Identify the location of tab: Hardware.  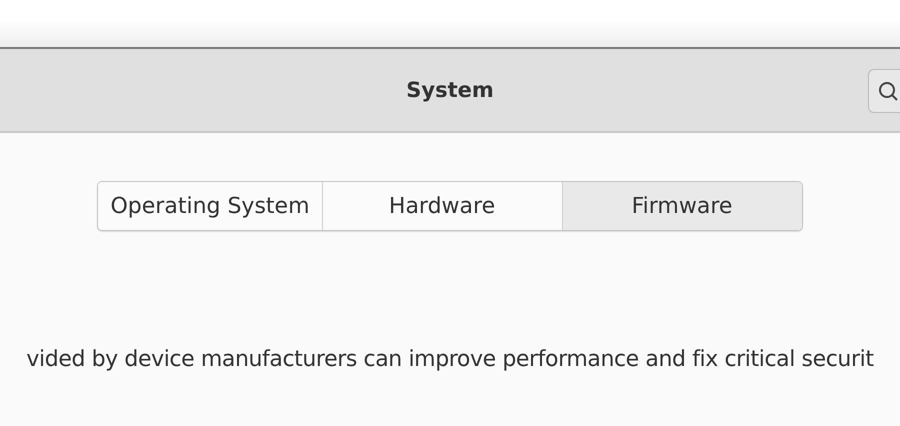
(442, 206).